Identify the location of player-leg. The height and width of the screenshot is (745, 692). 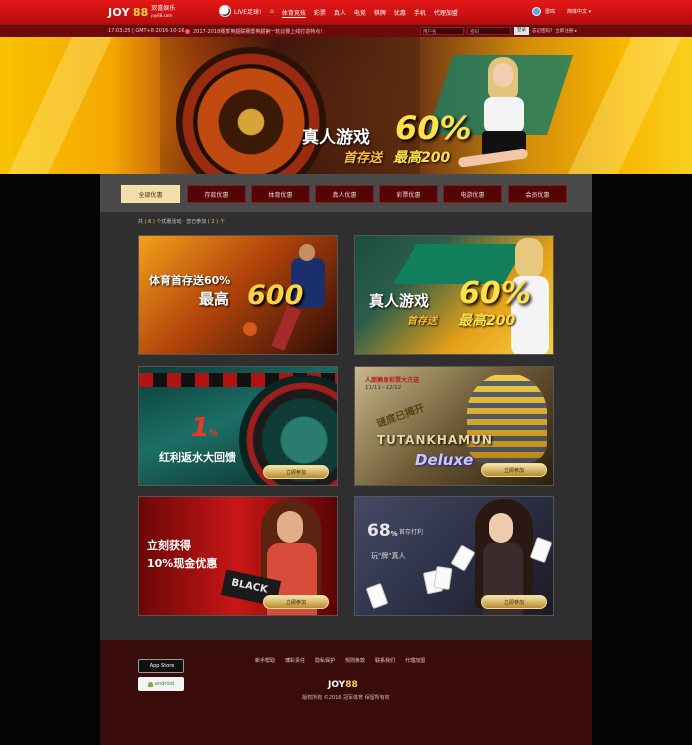
(286, 328).